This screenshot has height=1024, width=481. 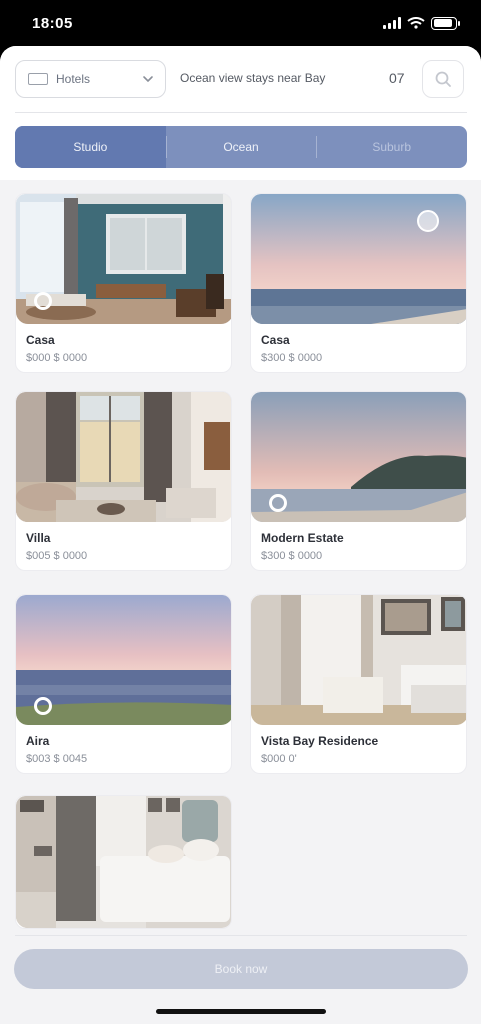 I want to click on search-icon, so click(x=443, y=79).